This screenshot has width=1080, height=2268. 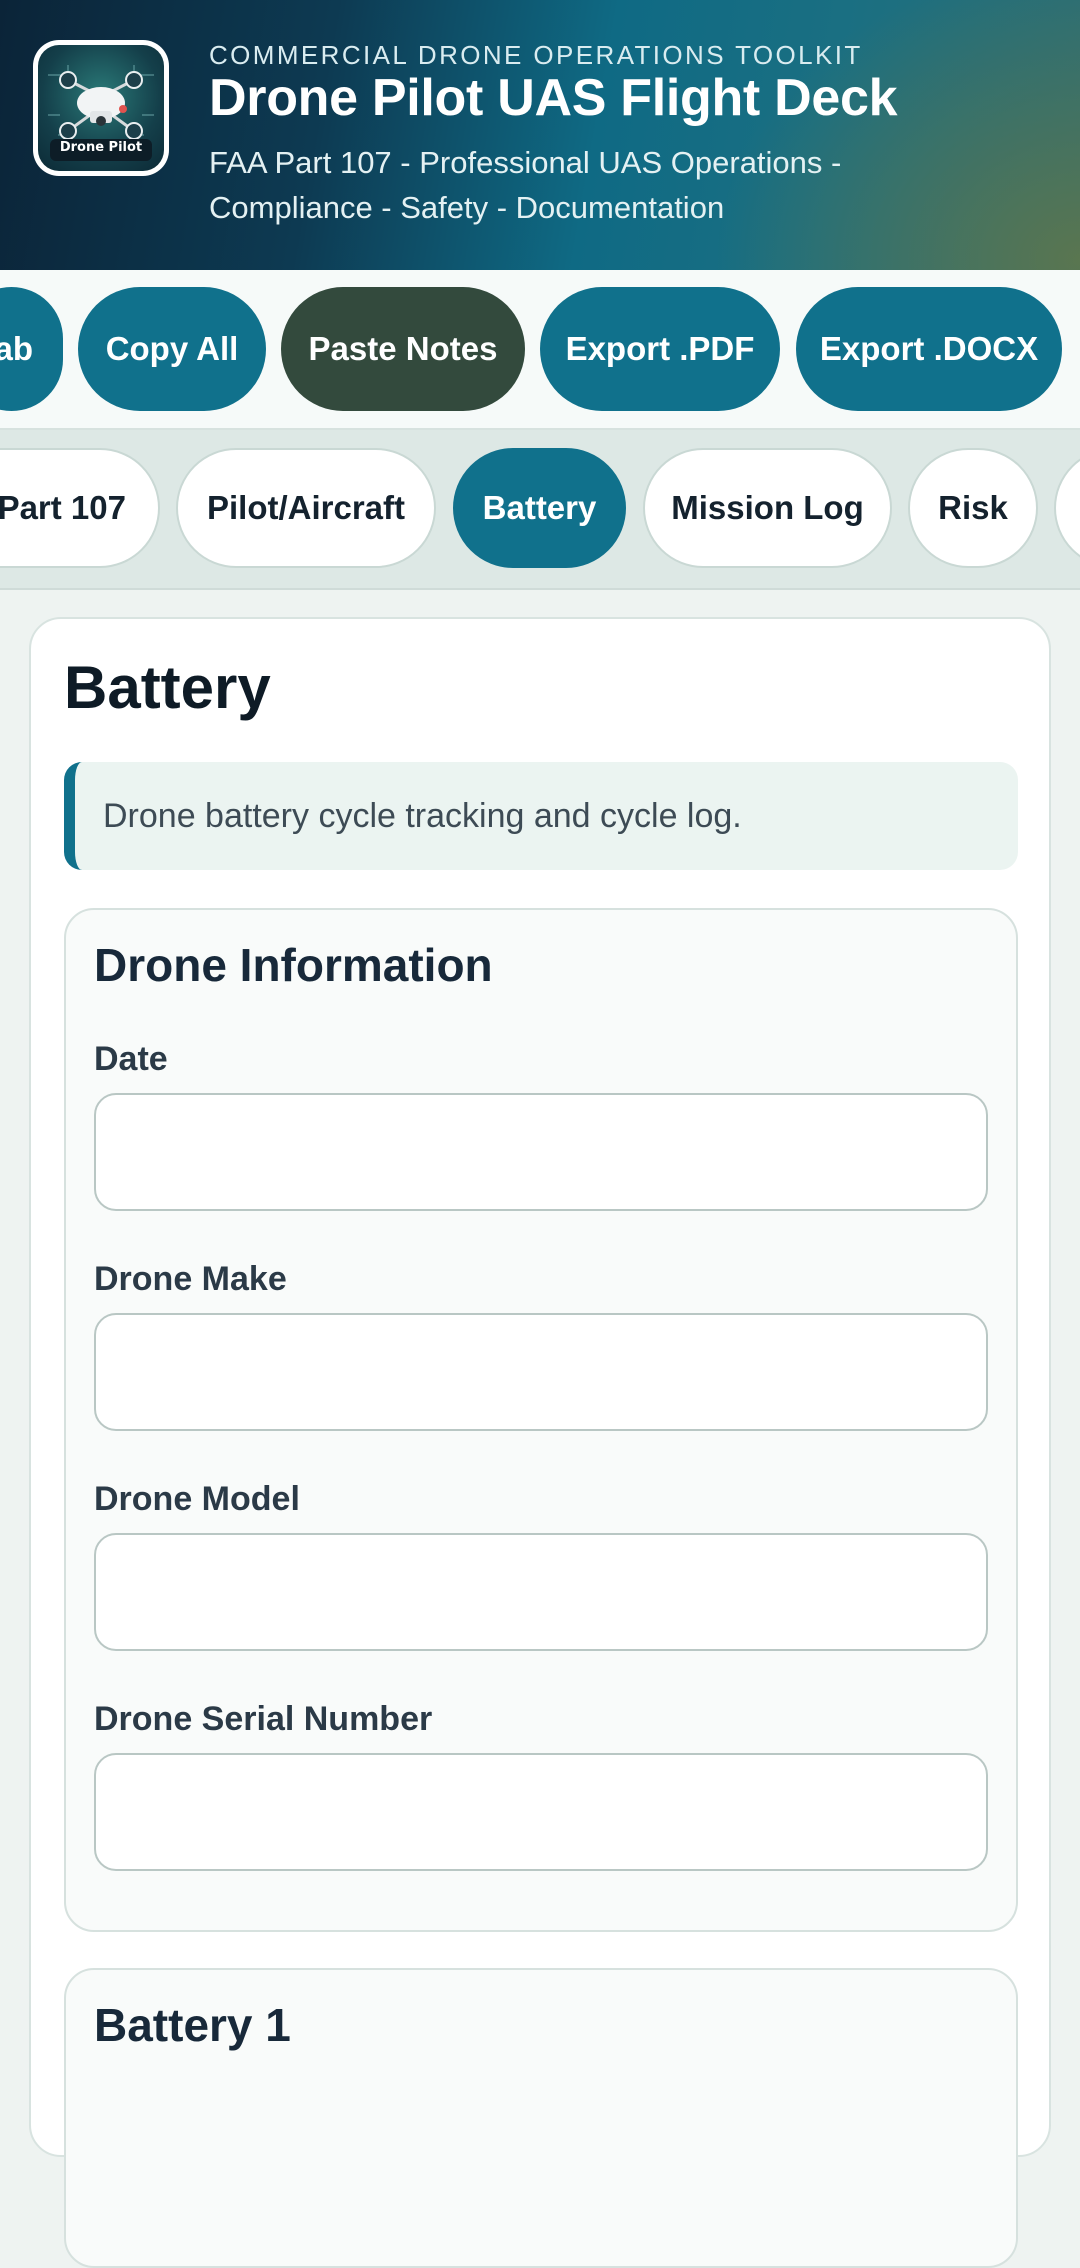 What do you see at coordinates (101, 150) in the screenshot?
I see `logo-label: Drone Pilot` at bounding box center [101, 150].